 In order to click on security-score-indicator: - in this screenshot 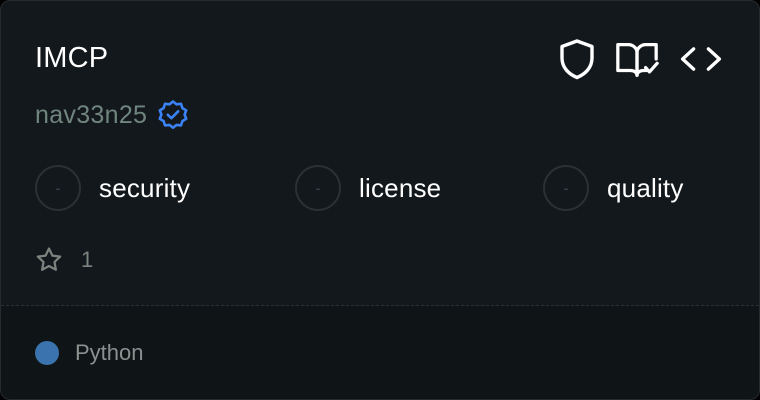, I will do `click(58, 188)`.